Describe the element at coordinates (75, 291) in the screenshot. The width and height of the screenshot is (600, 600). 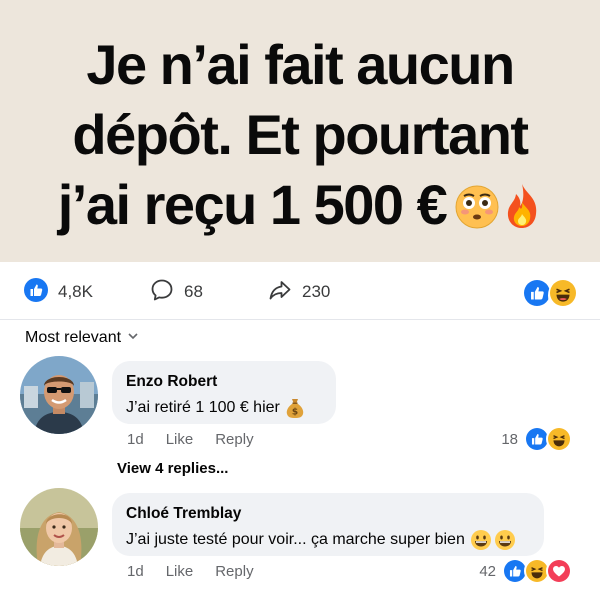
I see `like-count: 4,8K` at that location.